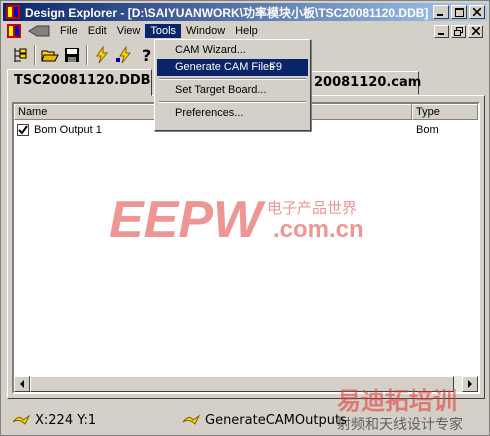 The image size is (490, 436). What do you see at coordinates (312, 208) in the screenshot?
I see `watermark-tagline: 电子产品世界` at bounding box center [312, 208].